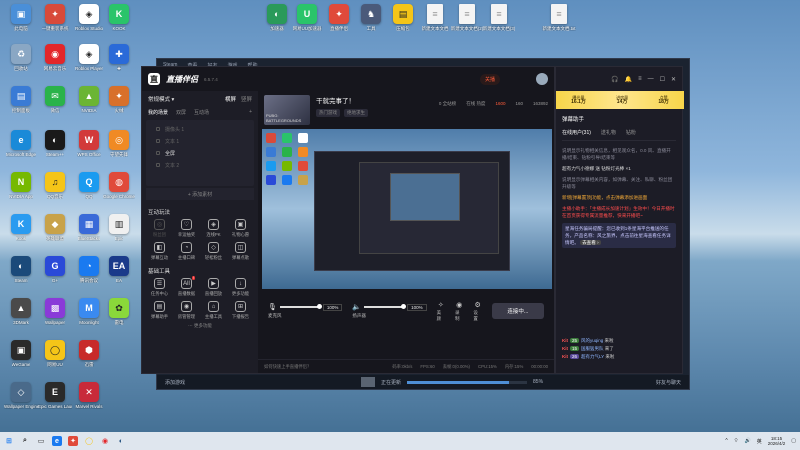 The height and width of the screenshot is (450, 800). I want to click on notification-center-icon: ▢, so click(793, 441).